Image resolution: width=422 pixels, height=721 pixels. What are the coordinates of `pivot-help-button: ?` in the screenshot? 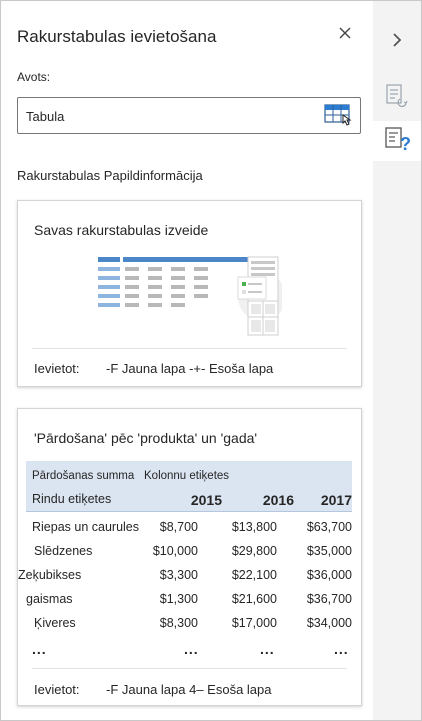 It's located at (397, 141).